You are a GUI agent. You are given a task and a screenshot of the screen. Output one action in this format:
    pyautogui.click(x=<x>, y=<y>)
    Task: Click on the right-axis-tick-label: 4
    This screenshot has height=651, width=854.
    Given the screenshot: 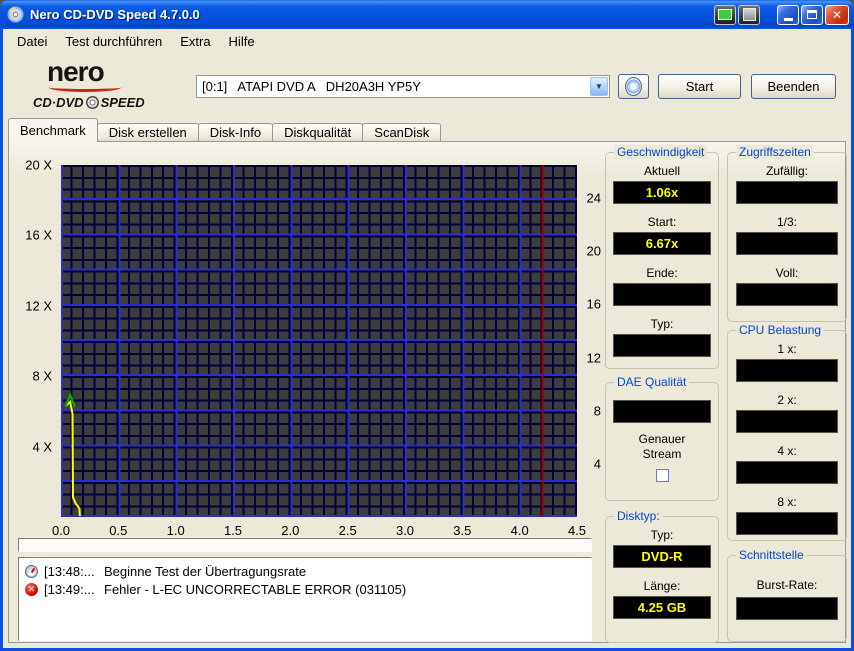 What is the action you would take?
    pyautogui.click(x=597, y=464)
    